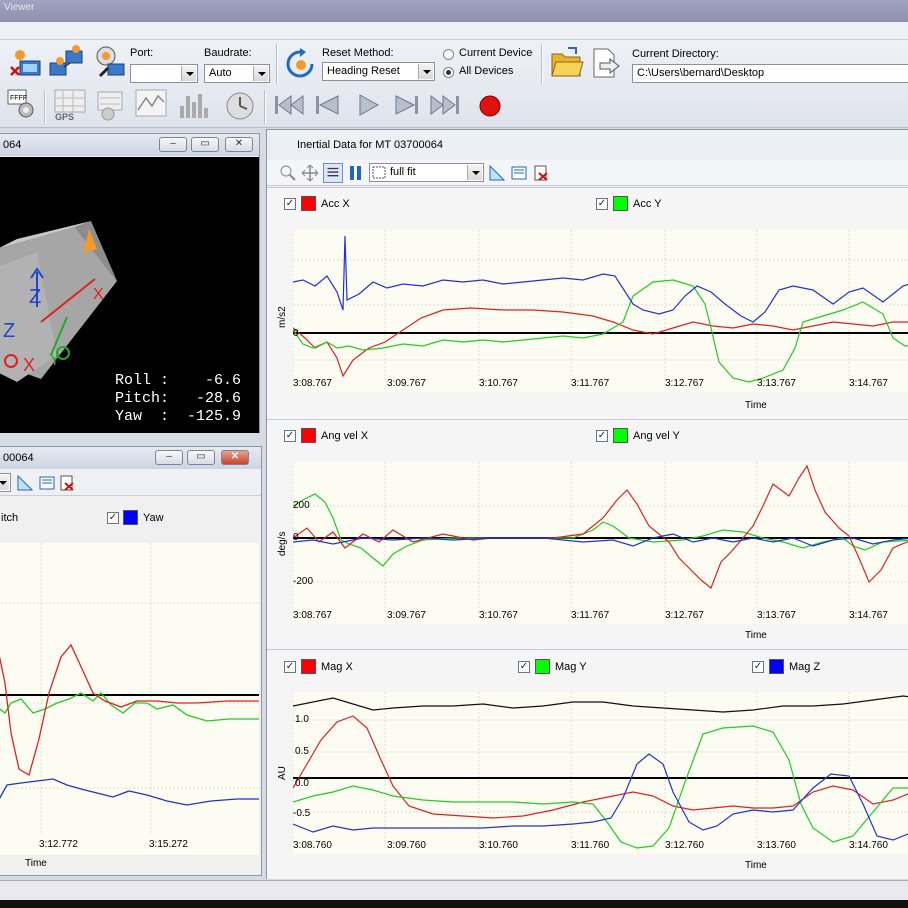 This screenshot has width=908, height=908. I want to click on legend-swatch-acc-y, so click(620, 203).